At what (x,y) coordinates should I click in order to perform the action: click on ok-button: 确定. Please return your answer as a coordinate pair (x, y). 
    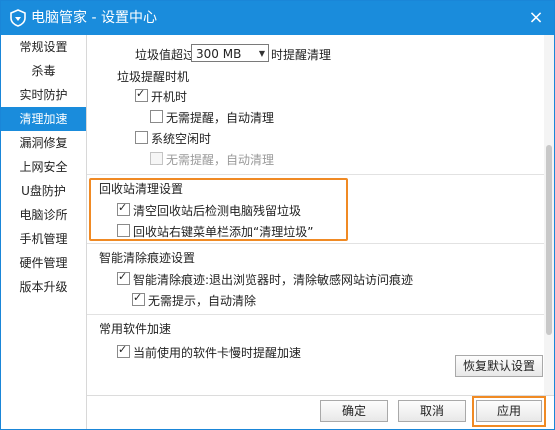
    Looking at the image, I should click on (354, 411).